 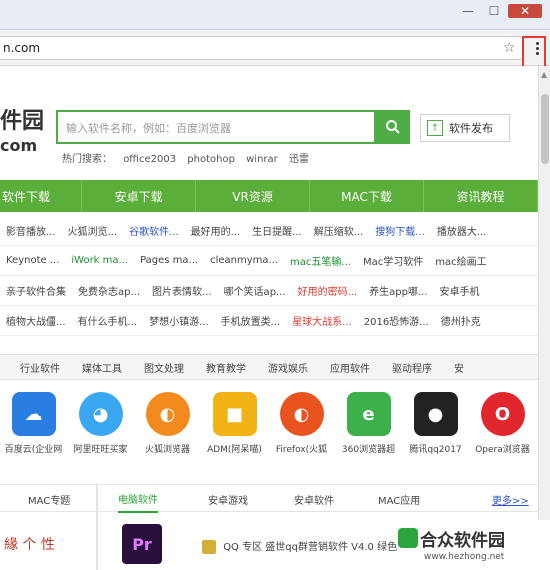 I want to click on tab-mac-topic: MAC专题, so click(x=49, y=499).